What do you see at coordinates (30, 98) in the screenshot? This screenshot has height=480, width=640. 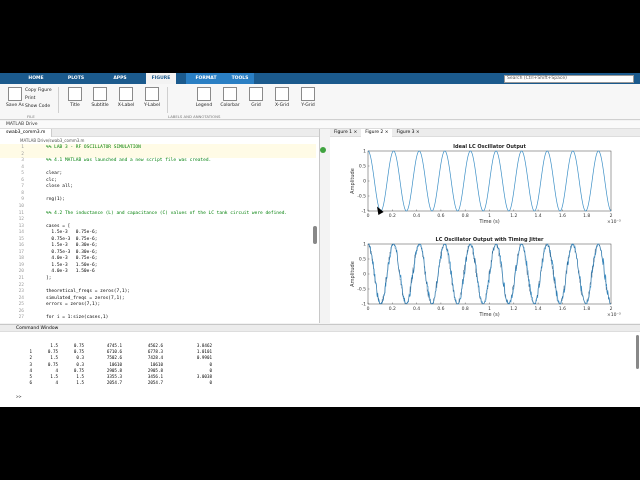 I see `print-button: Print` at bounding box center [30, 98].